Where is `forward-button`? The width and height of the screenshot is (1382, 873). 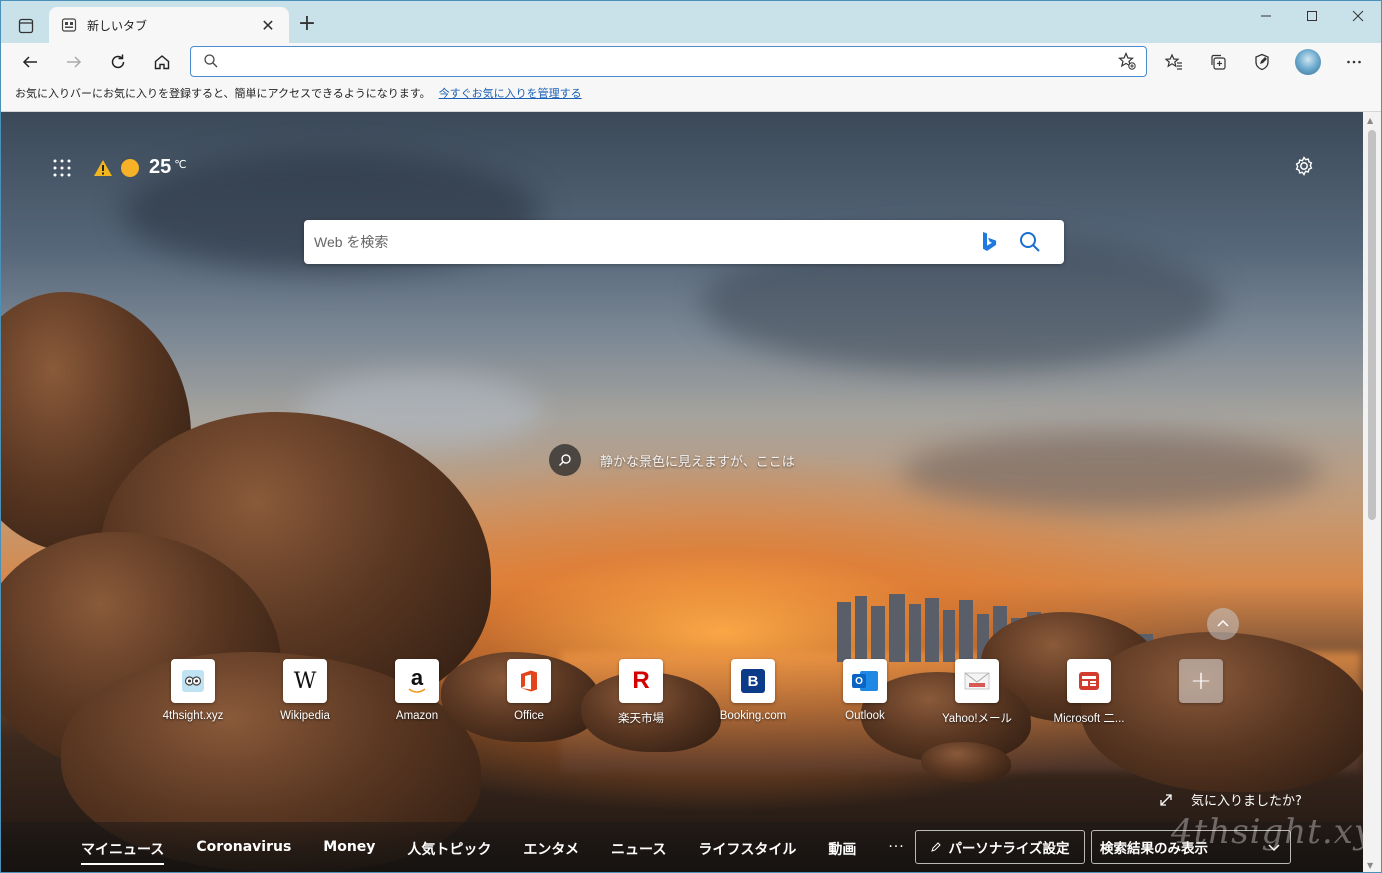
forward-button is located at coordinates (74, 62).